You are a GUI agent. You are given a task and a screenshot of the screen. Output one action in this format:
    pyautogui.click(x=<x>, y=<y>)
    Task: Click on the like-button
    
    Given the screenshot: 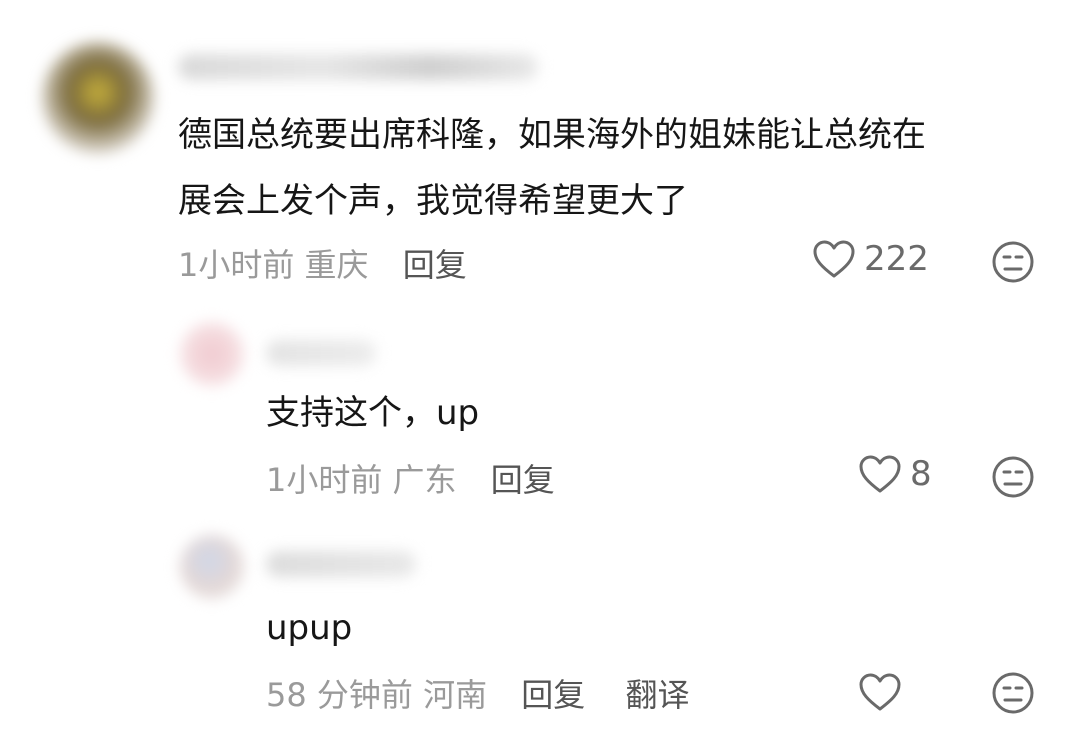 What is the action you would take?
    pyautogui.click(x=884, y=692)
    